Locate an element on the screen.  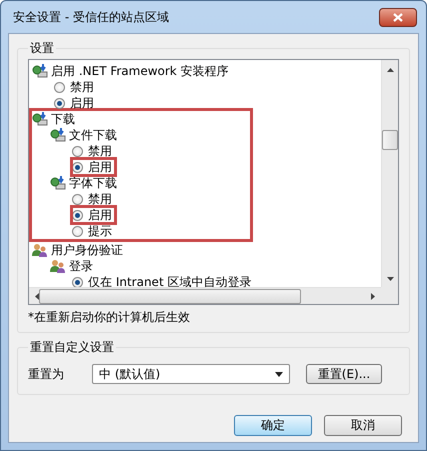
close-button is located at coordinates (398, 17).